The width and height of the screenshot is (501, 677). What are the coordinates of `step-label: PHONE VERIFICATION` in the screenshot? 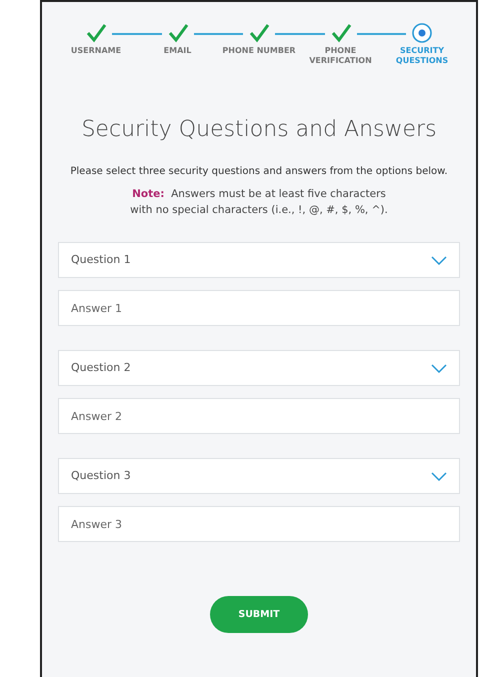 It's located at (340, 56).